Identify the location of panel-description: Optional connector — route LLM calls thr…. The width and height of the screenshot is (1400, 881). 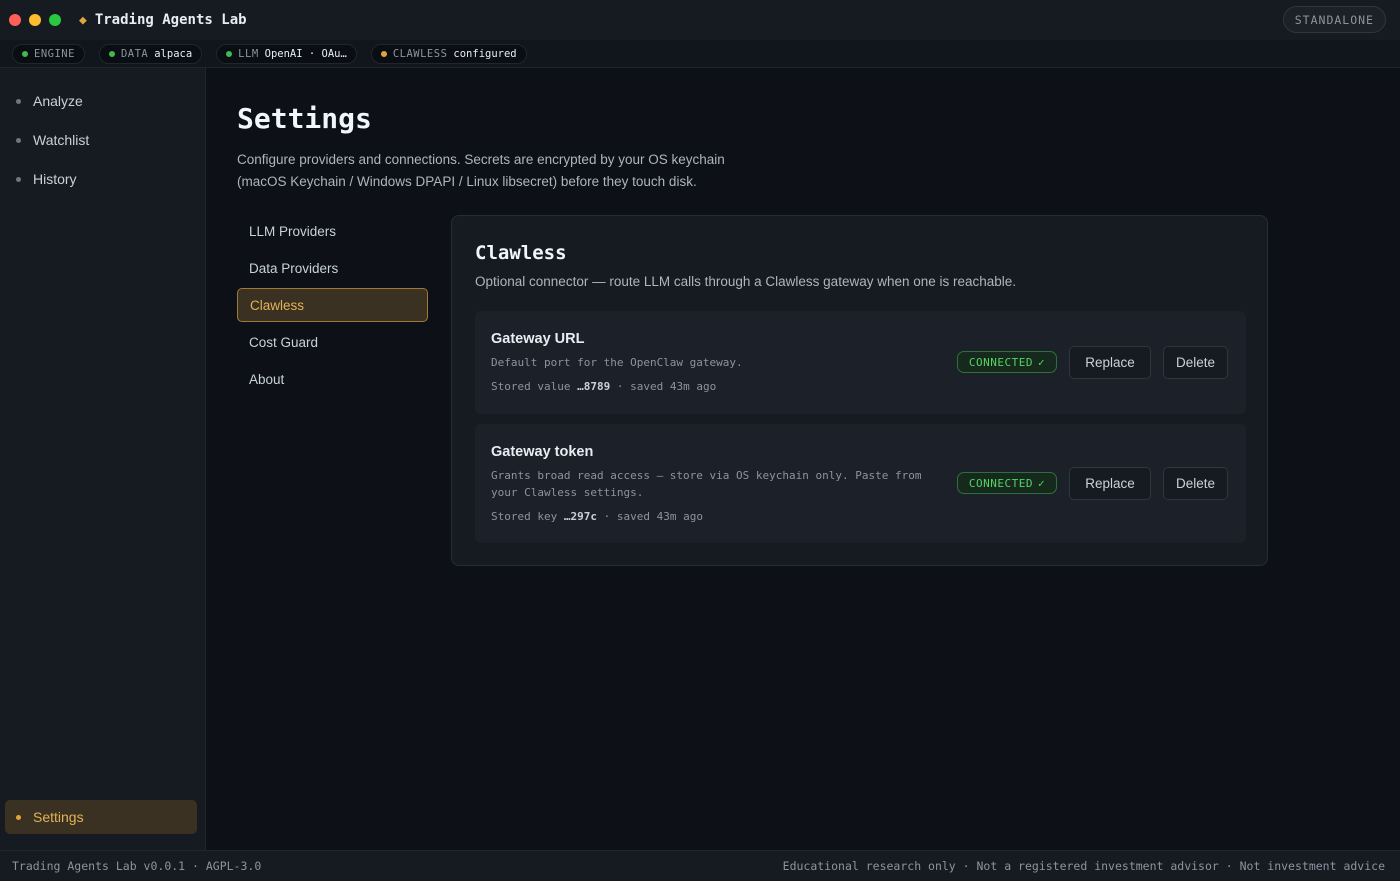
(746, 281).